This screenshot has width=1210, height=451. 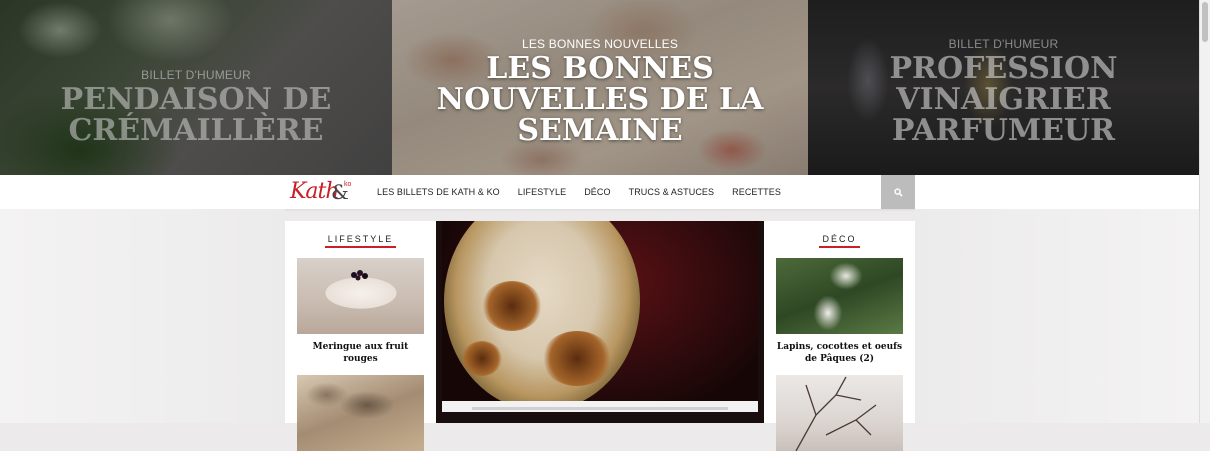 What do you see at coordinates (438, 192) in the screenshot?
I see `menu-item-billets: LES BILLETS DE KATH & KO` at bounding box center [438, 192].